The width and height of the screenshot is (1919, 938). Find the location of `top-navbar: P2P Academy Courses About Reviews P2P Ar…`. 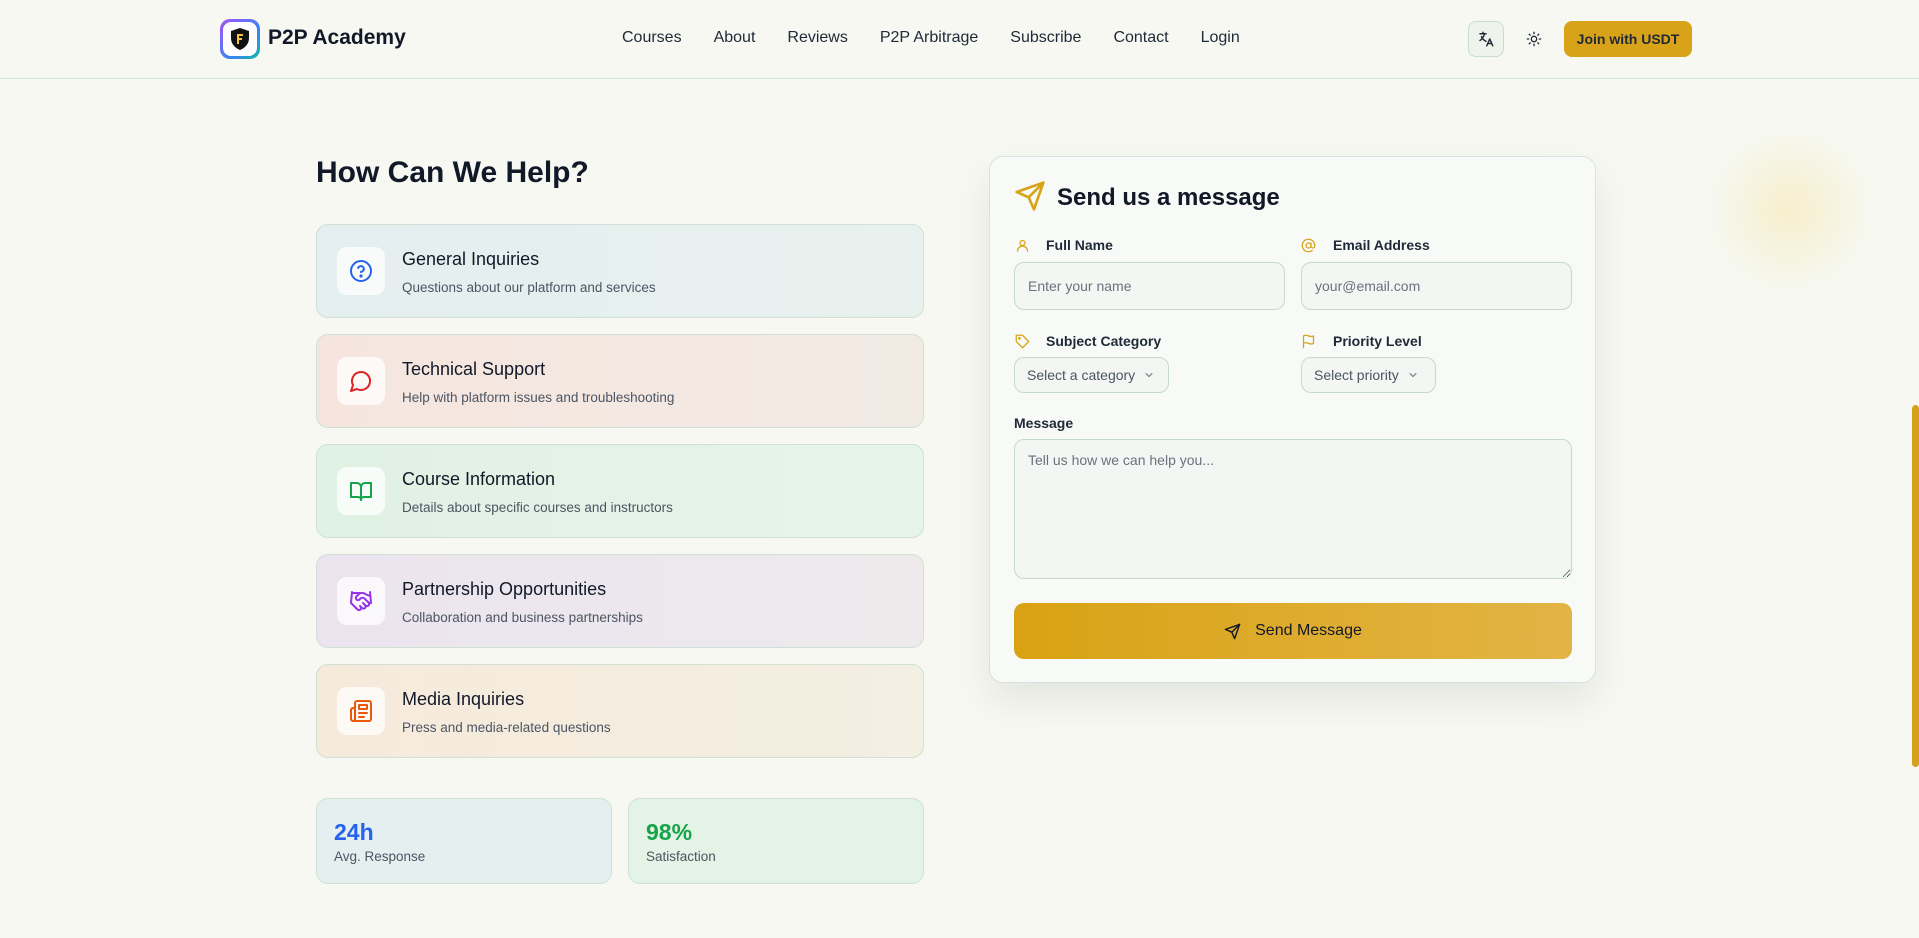

top-navbar: P2P Academy Courses About Reviews P2P Ar… is located at coordinates (959, 39).